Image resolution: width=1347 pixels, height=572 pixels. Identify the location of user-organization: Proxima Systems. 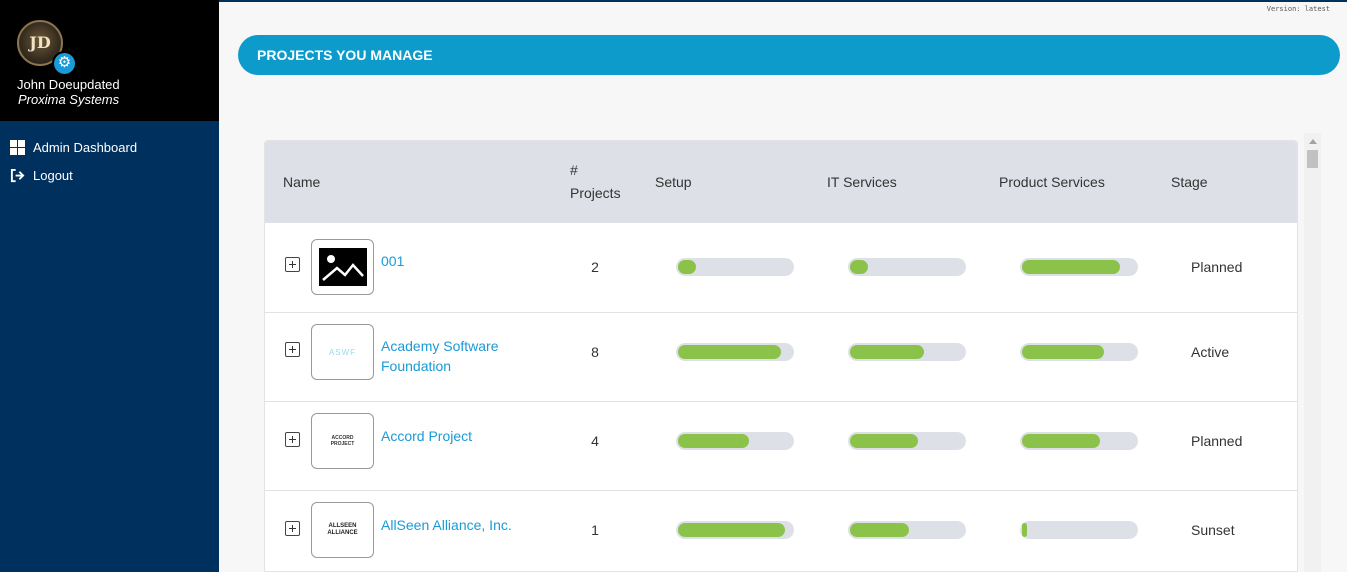
(69, 99).